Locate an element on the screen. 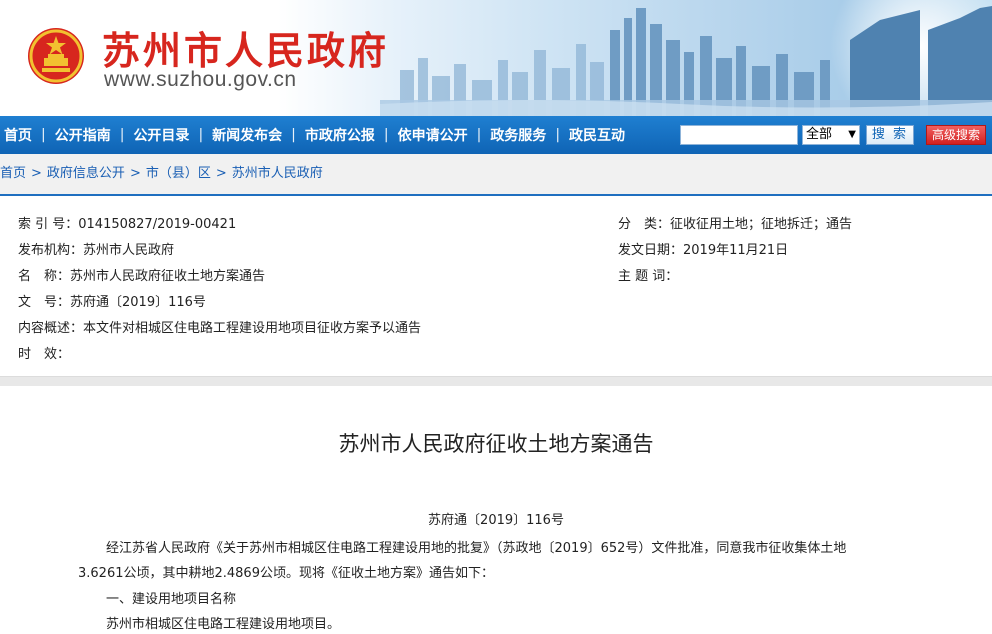  section-divider is located at coordinates (496, 381).